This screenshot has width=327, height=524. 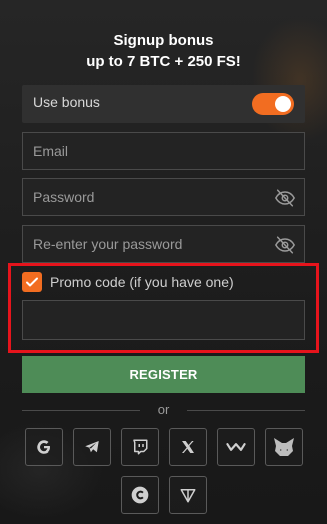 What do you see at coordinates (64, 197) in the screenshot?
I see `password-placeholder: Password` at bounding box center [64, 197].